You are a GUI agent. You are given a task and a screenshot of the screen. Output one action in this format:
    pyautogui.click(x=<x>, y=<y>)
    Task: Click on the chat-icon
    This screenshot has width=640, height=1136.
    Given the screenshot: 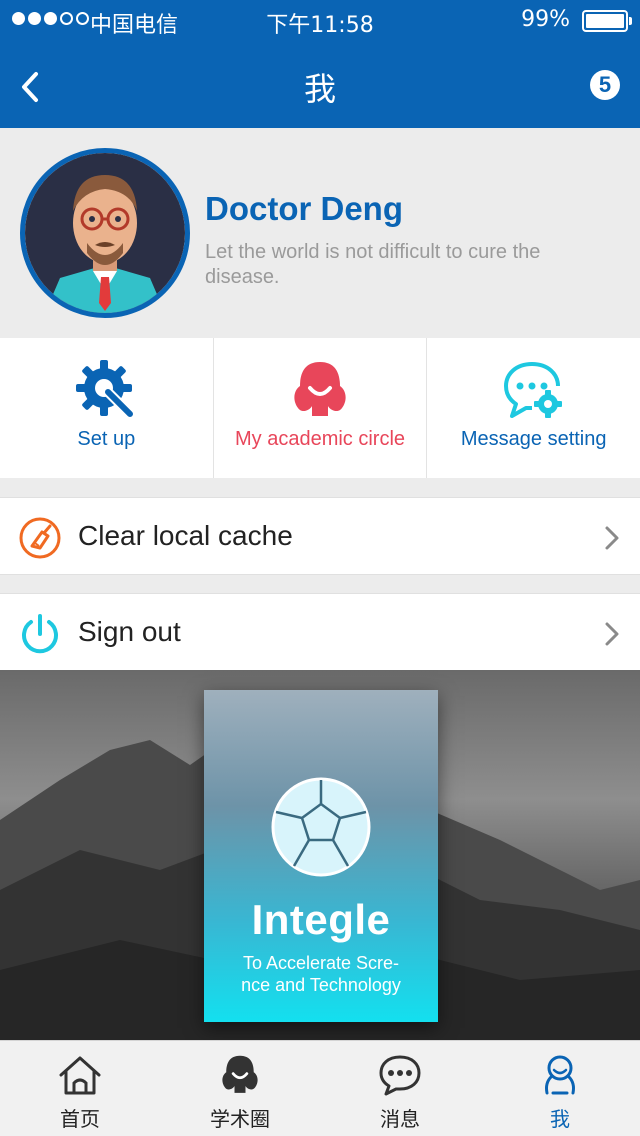 What is the action you would take?
    pyautogui.click(x=400, y=1075)
    